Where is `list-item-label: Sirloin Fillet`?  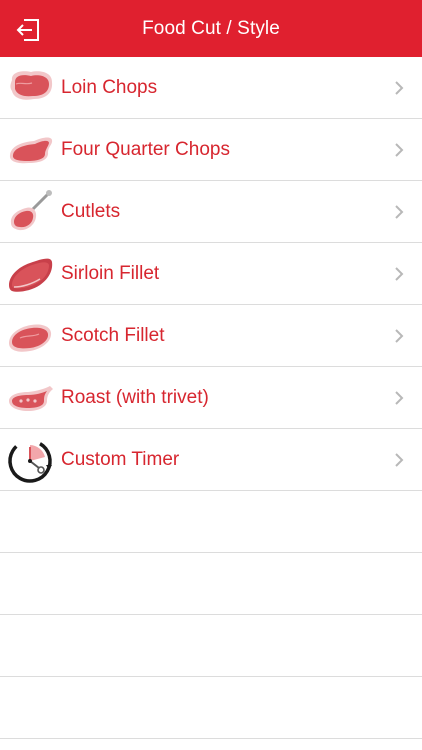 list-item-label: Sirloin Fillet is located at coordinates (110, 273).